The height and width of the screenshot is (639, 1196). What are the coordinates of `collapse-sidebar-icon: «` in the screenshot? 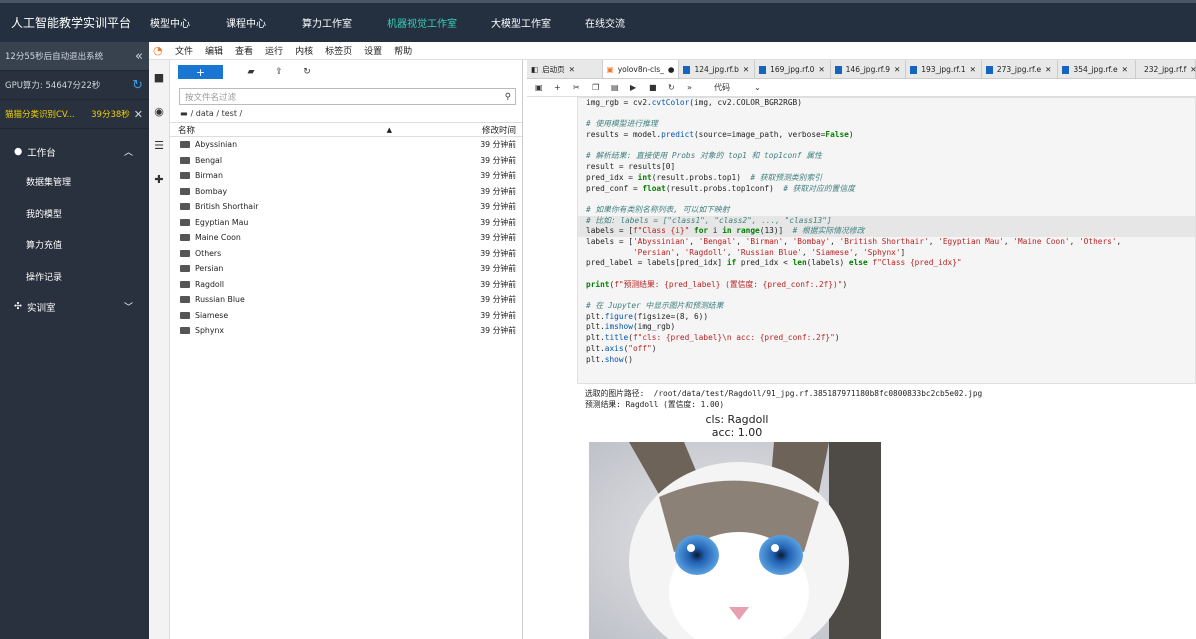 It's located at (139, 56).